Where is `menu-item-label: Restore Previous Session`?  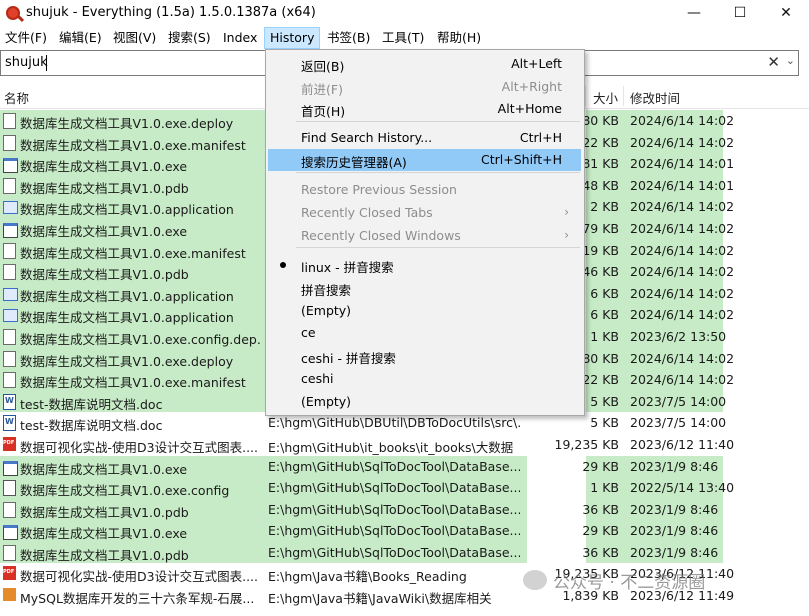
menu-item-label: Restore Previous Session is located at coordinates (379, 189).